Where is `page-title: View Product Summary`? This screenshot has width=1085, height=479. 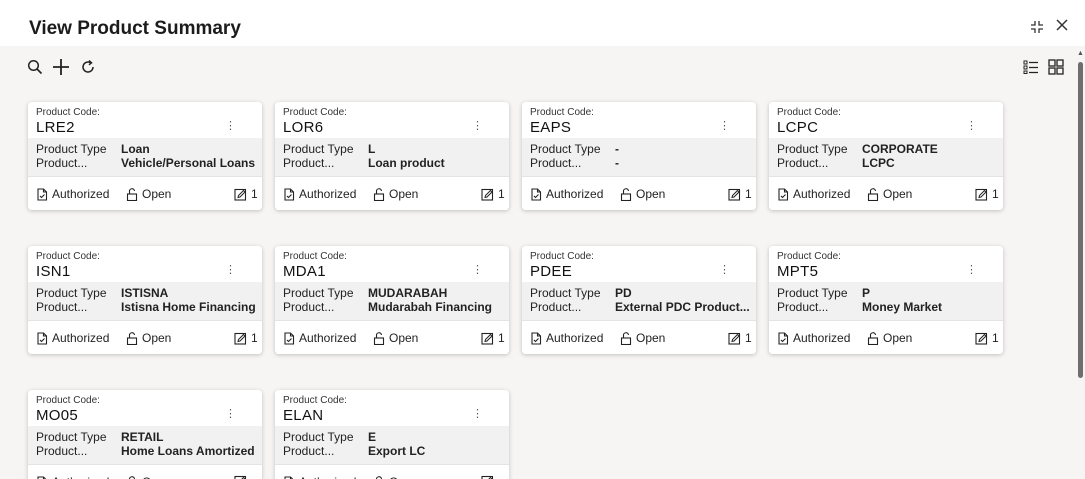
page-title: View Product Summary is located at coordinates (135, 28).